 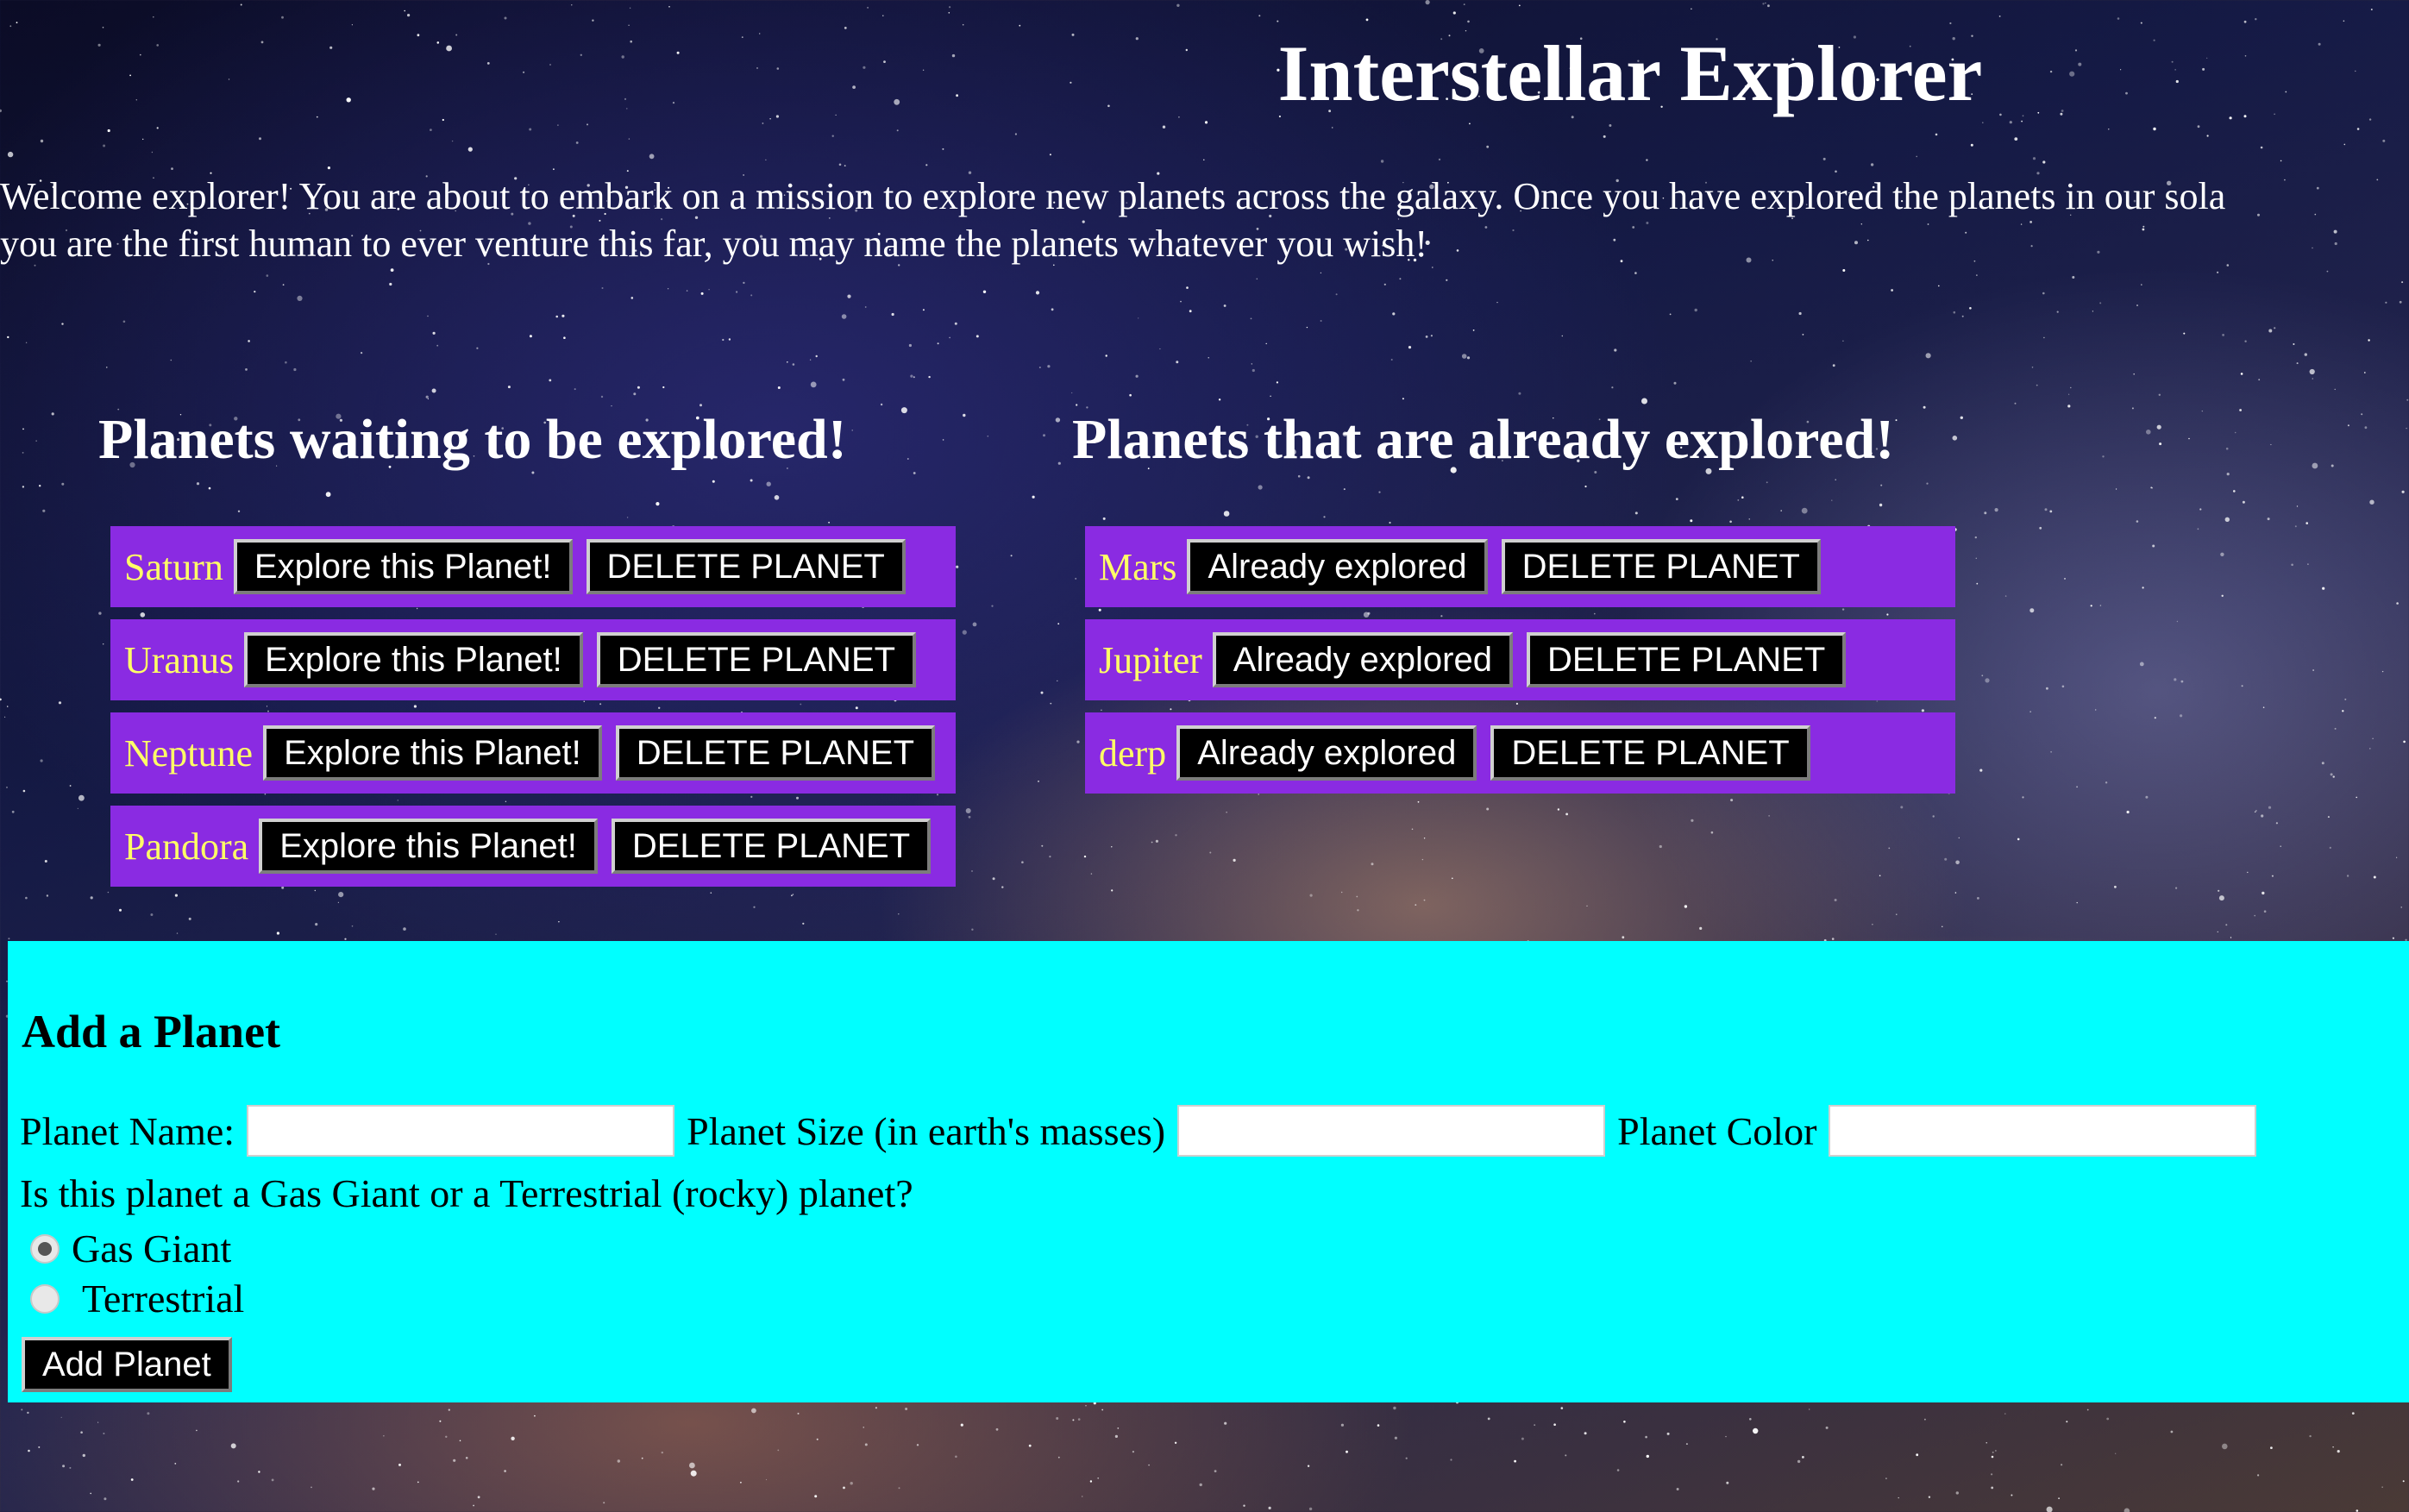 I want to click on terrestrial-radio, so click(x=45, y=1298).